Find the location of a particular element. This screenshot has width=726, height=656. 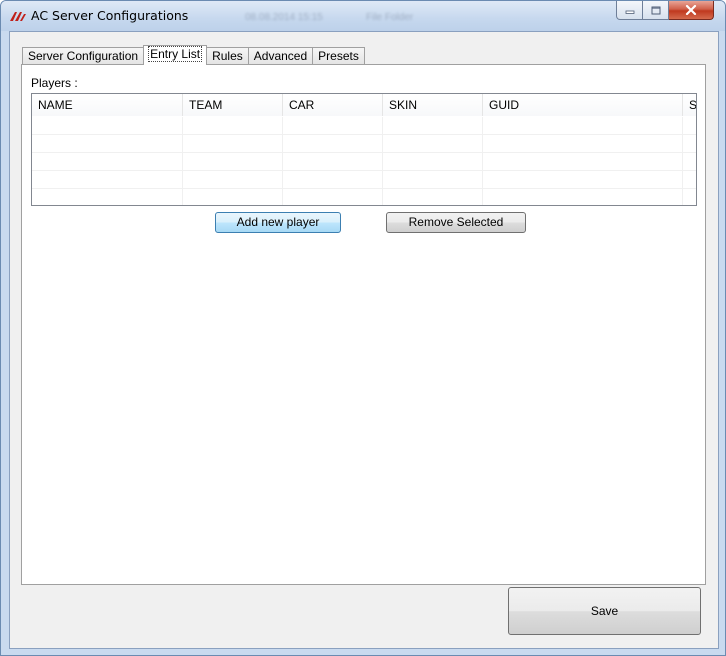

close-icon is located at coordinates (691, 10).